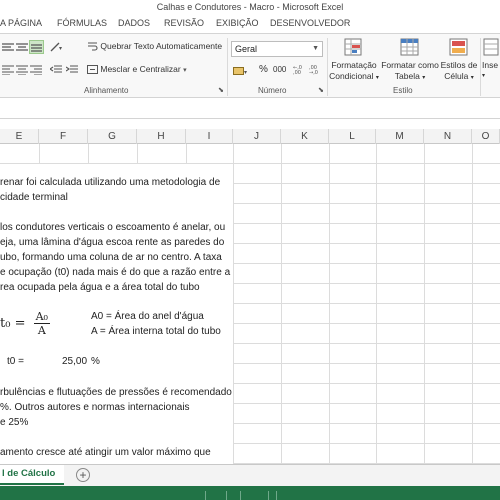 This screenshot has width=500, height=500. What do you see at coordinates (352, 136) in the screenshot?
I see `column-header-l: L` at bounding box center [352, 136].